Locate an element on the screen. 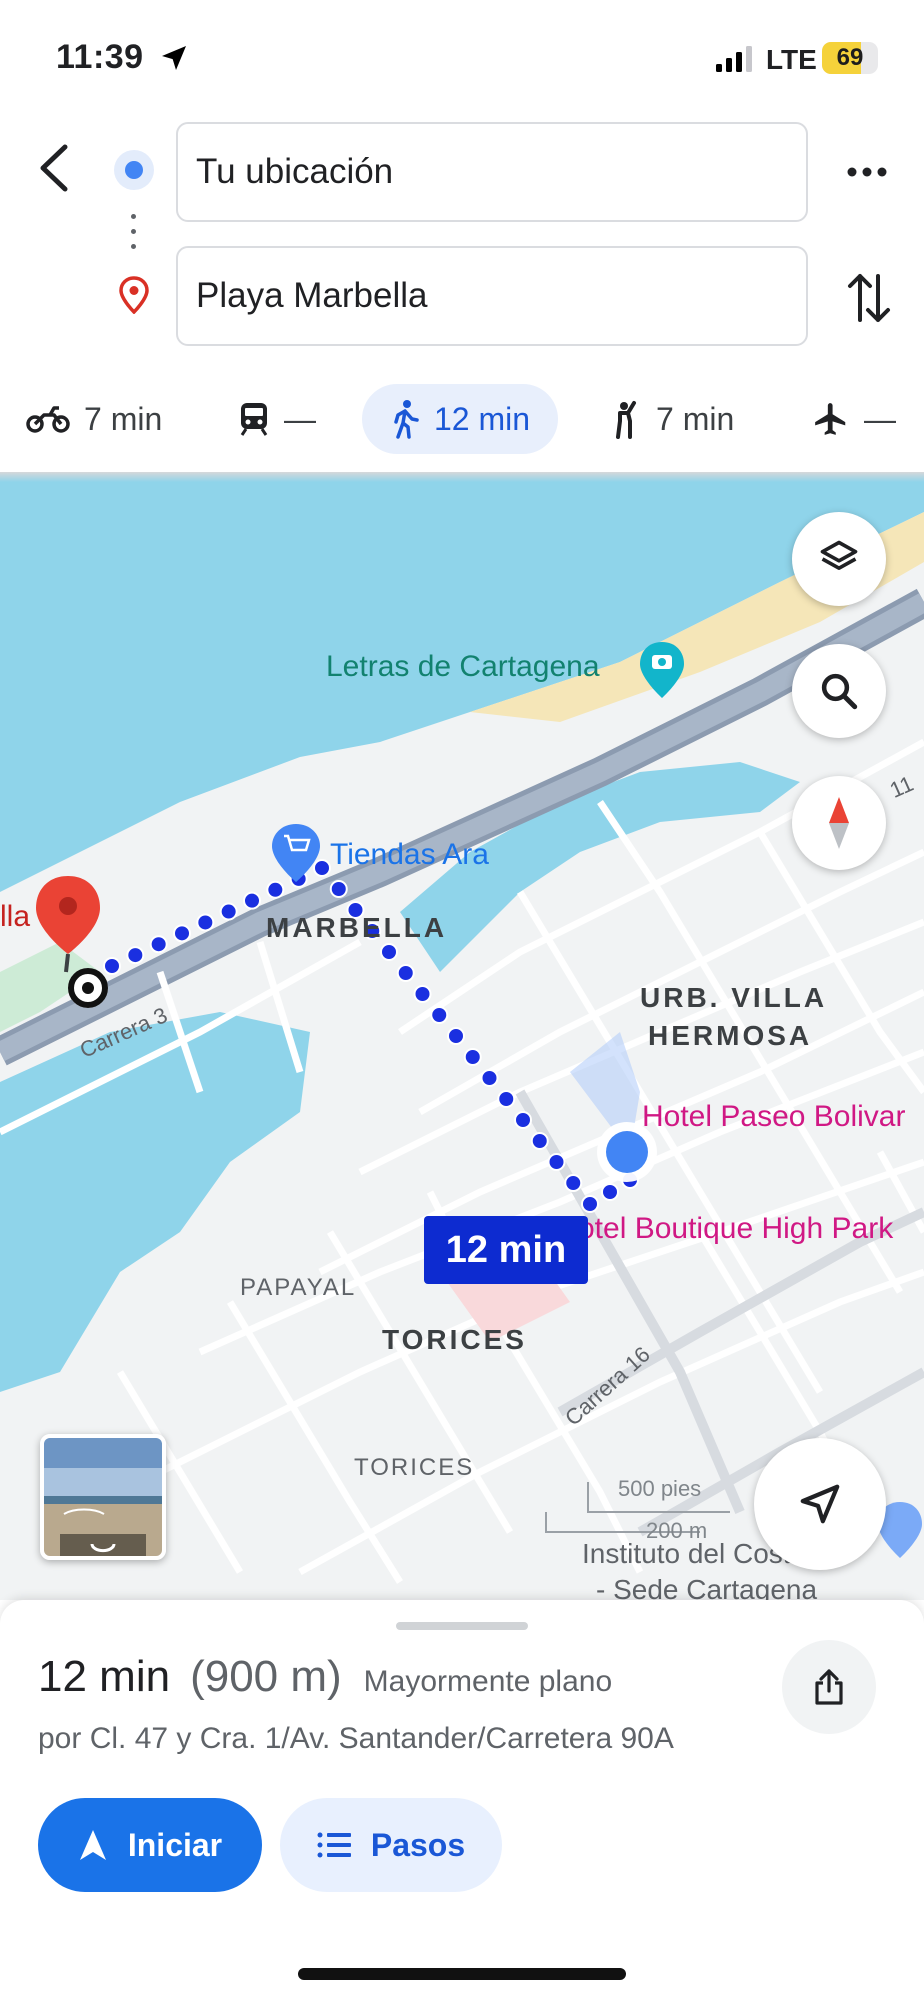 This screenshot has height=2000, width=924. destination-field: Playa Marbella is located at coordinates (492, 296).